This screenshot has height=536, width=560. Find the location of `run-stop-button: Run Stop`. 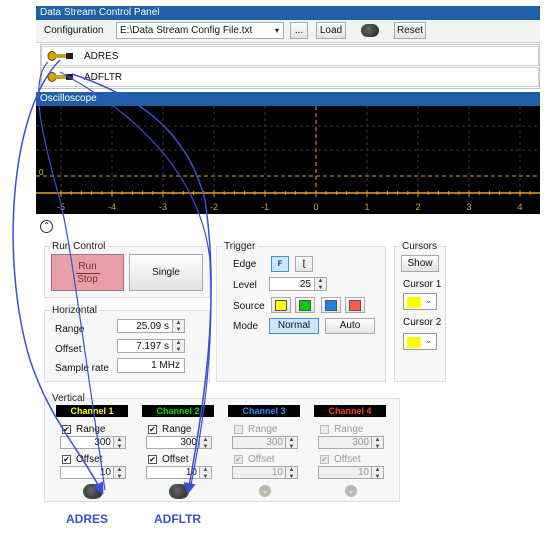

run-stop-button: Run Stop is located at coordinates (87, 272).